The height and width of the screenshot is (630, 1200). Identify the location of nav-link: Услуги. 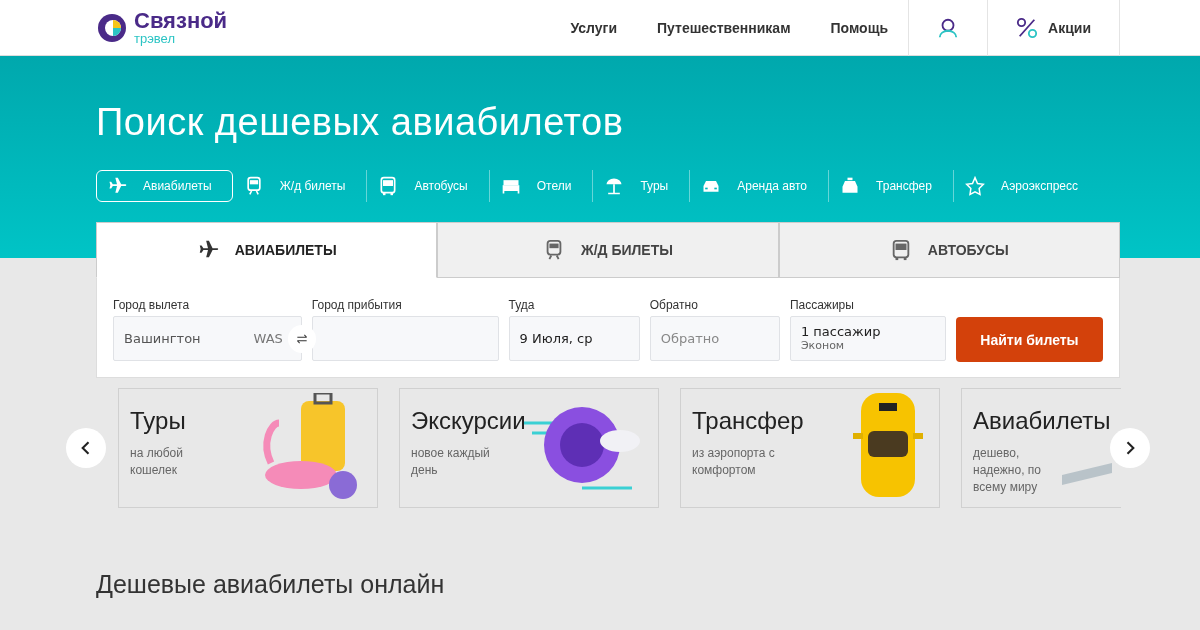
(594, 27).